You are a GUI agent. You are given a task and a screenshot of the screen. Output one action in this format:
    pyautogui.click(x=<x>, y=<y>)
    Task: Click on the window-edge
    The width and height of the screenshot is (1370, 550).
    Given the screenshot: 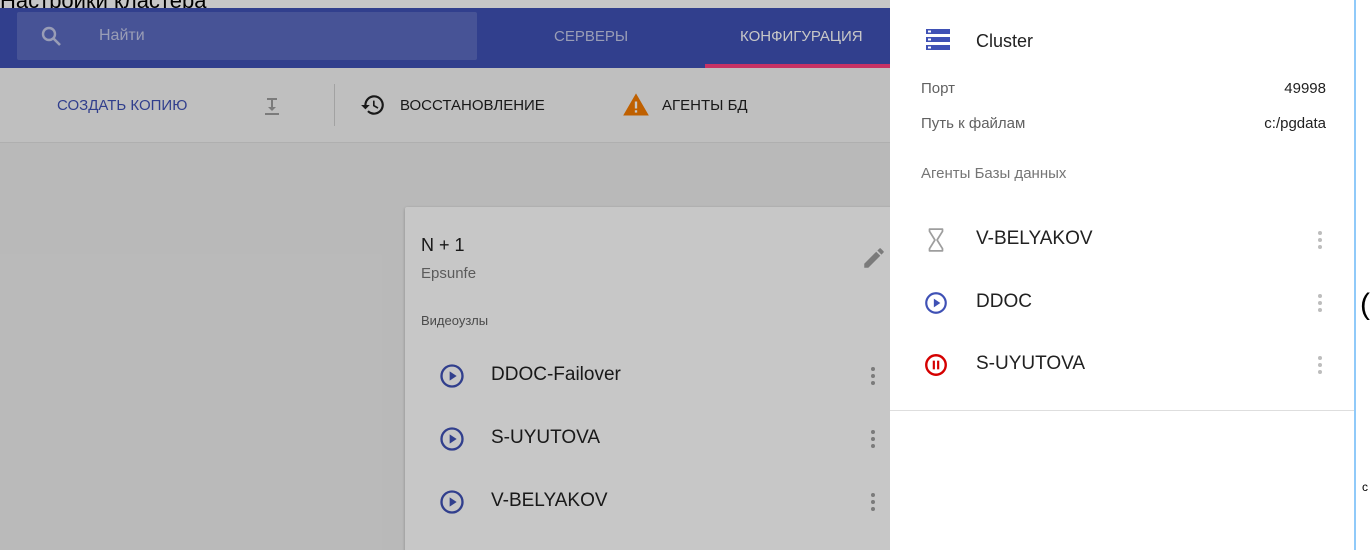 What is the action you would take?
    pyautogui.click(x=1362, y=275)
    